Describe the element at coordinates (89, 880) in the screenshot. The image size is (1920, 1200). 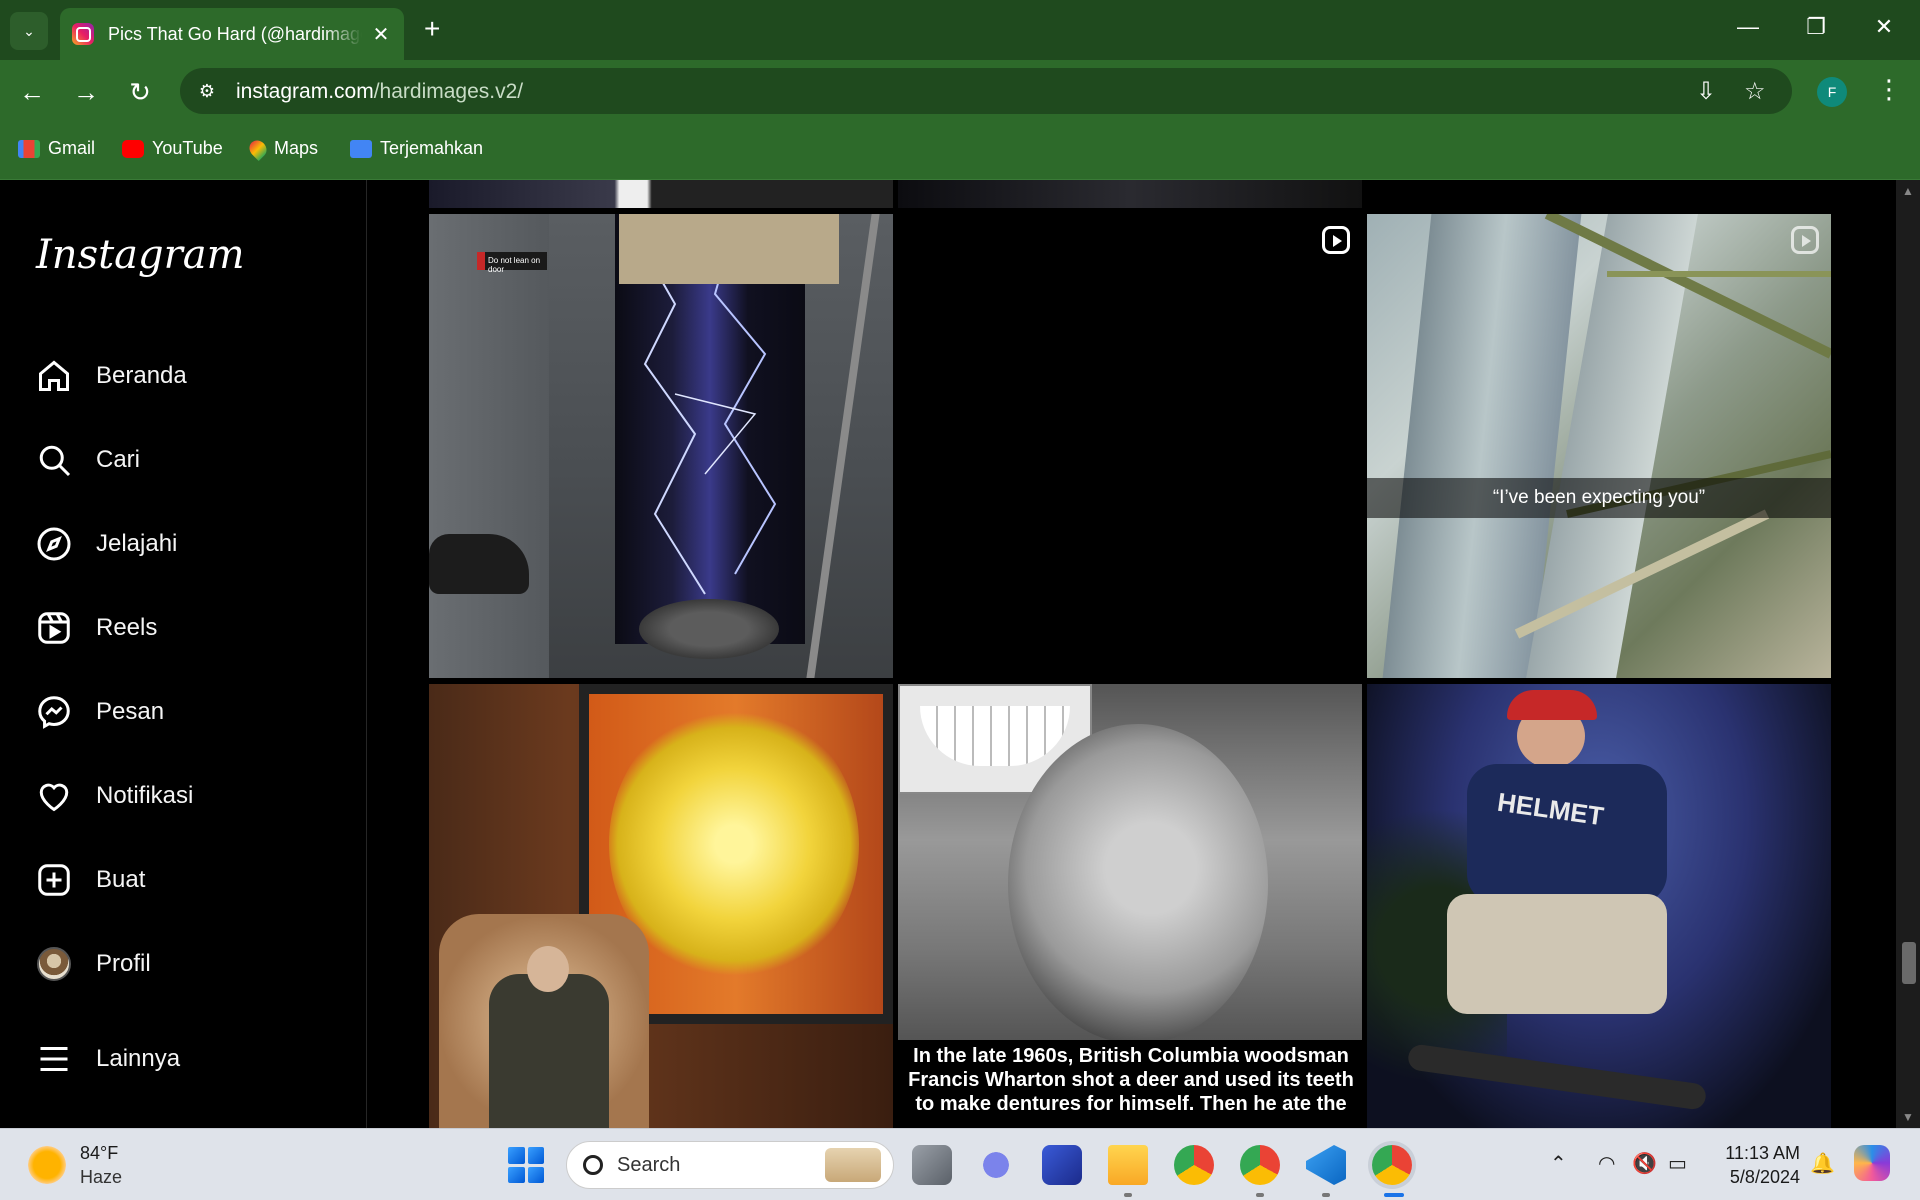
I see `nav-item-buat: Buat` at that location.